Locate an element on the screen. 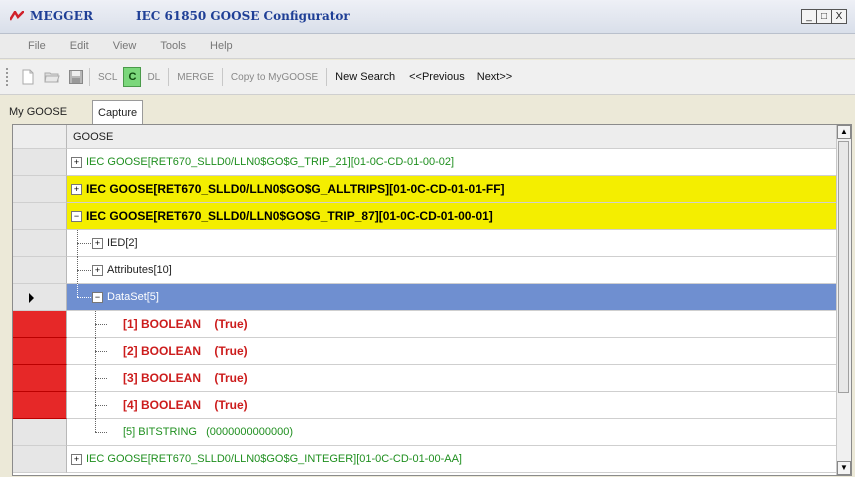  previous-button: <<Previous is located at coordinates (437, 77).